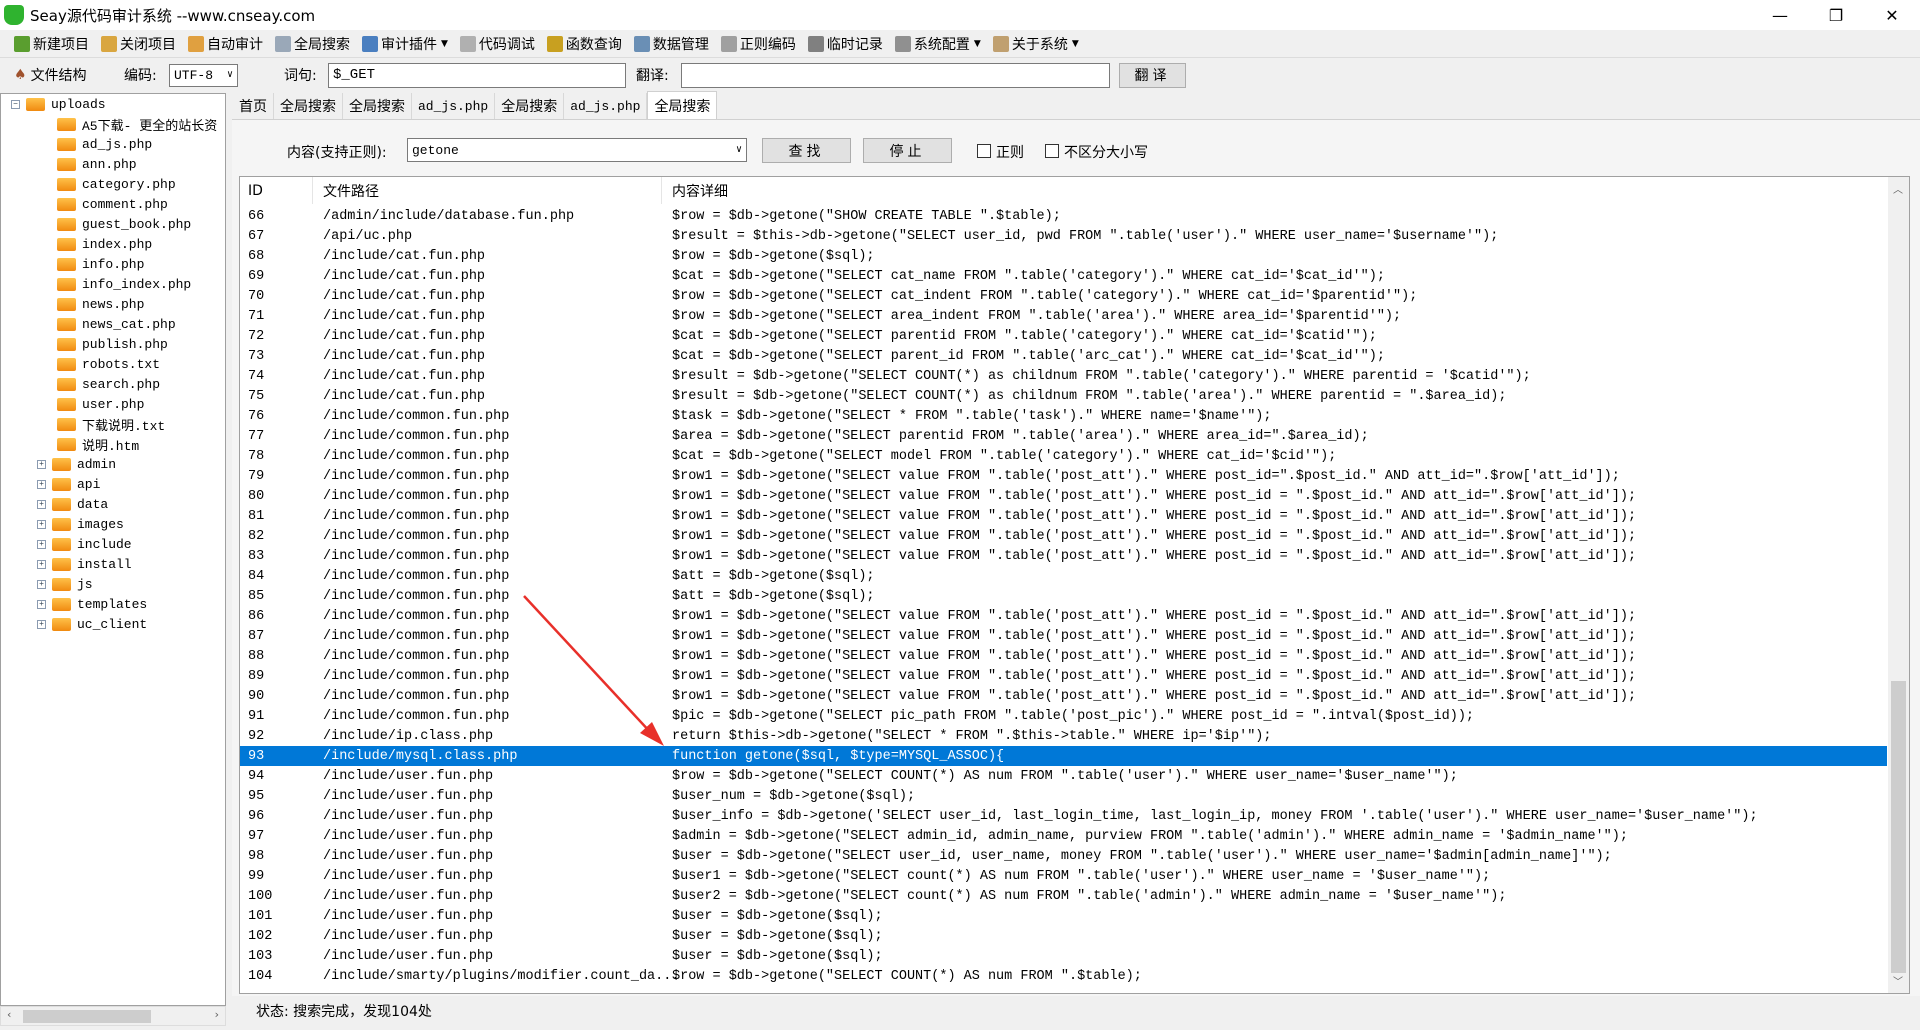  I want to click on column-content: 内容详细, so click(700, 191).